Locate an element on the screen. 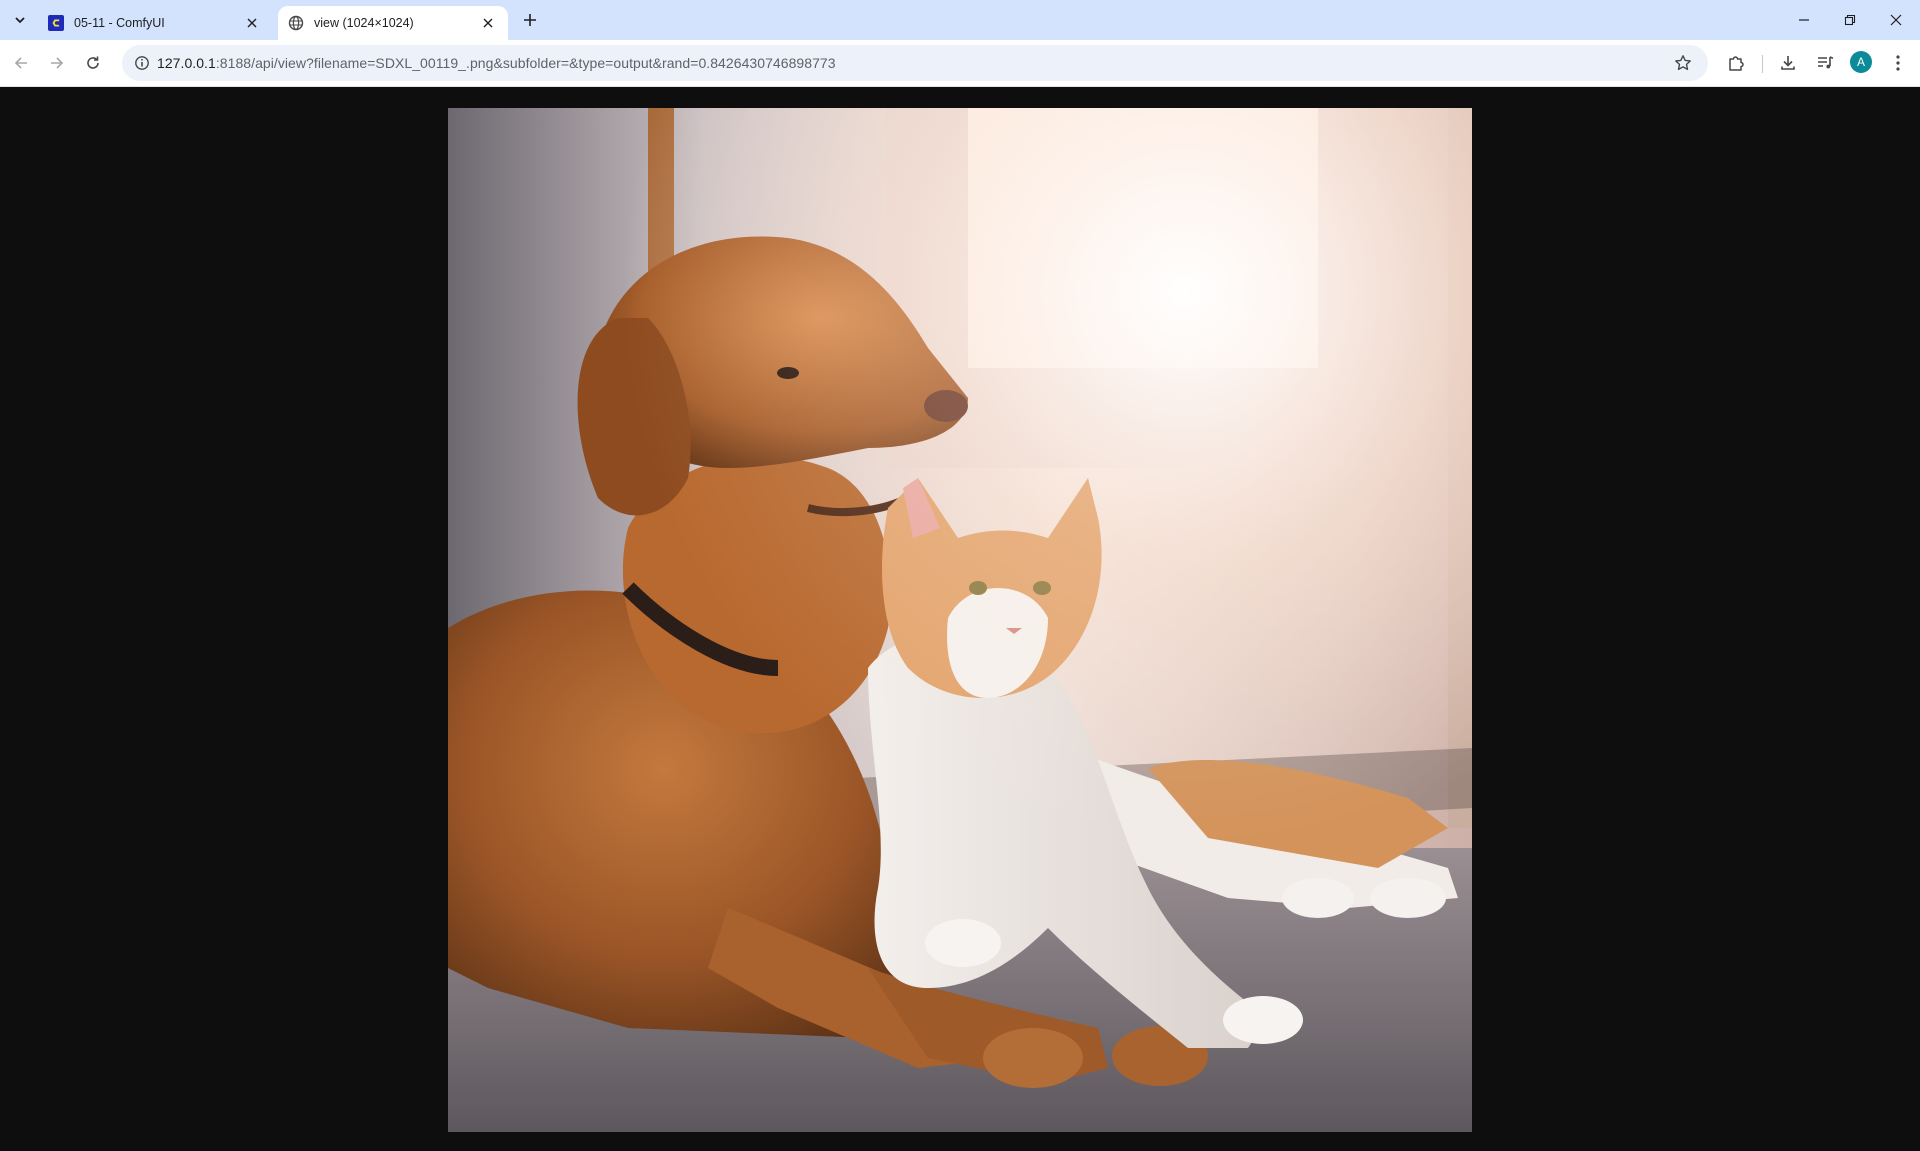  url-host: 127.0.0.1 is located at coordinates (186, 63).